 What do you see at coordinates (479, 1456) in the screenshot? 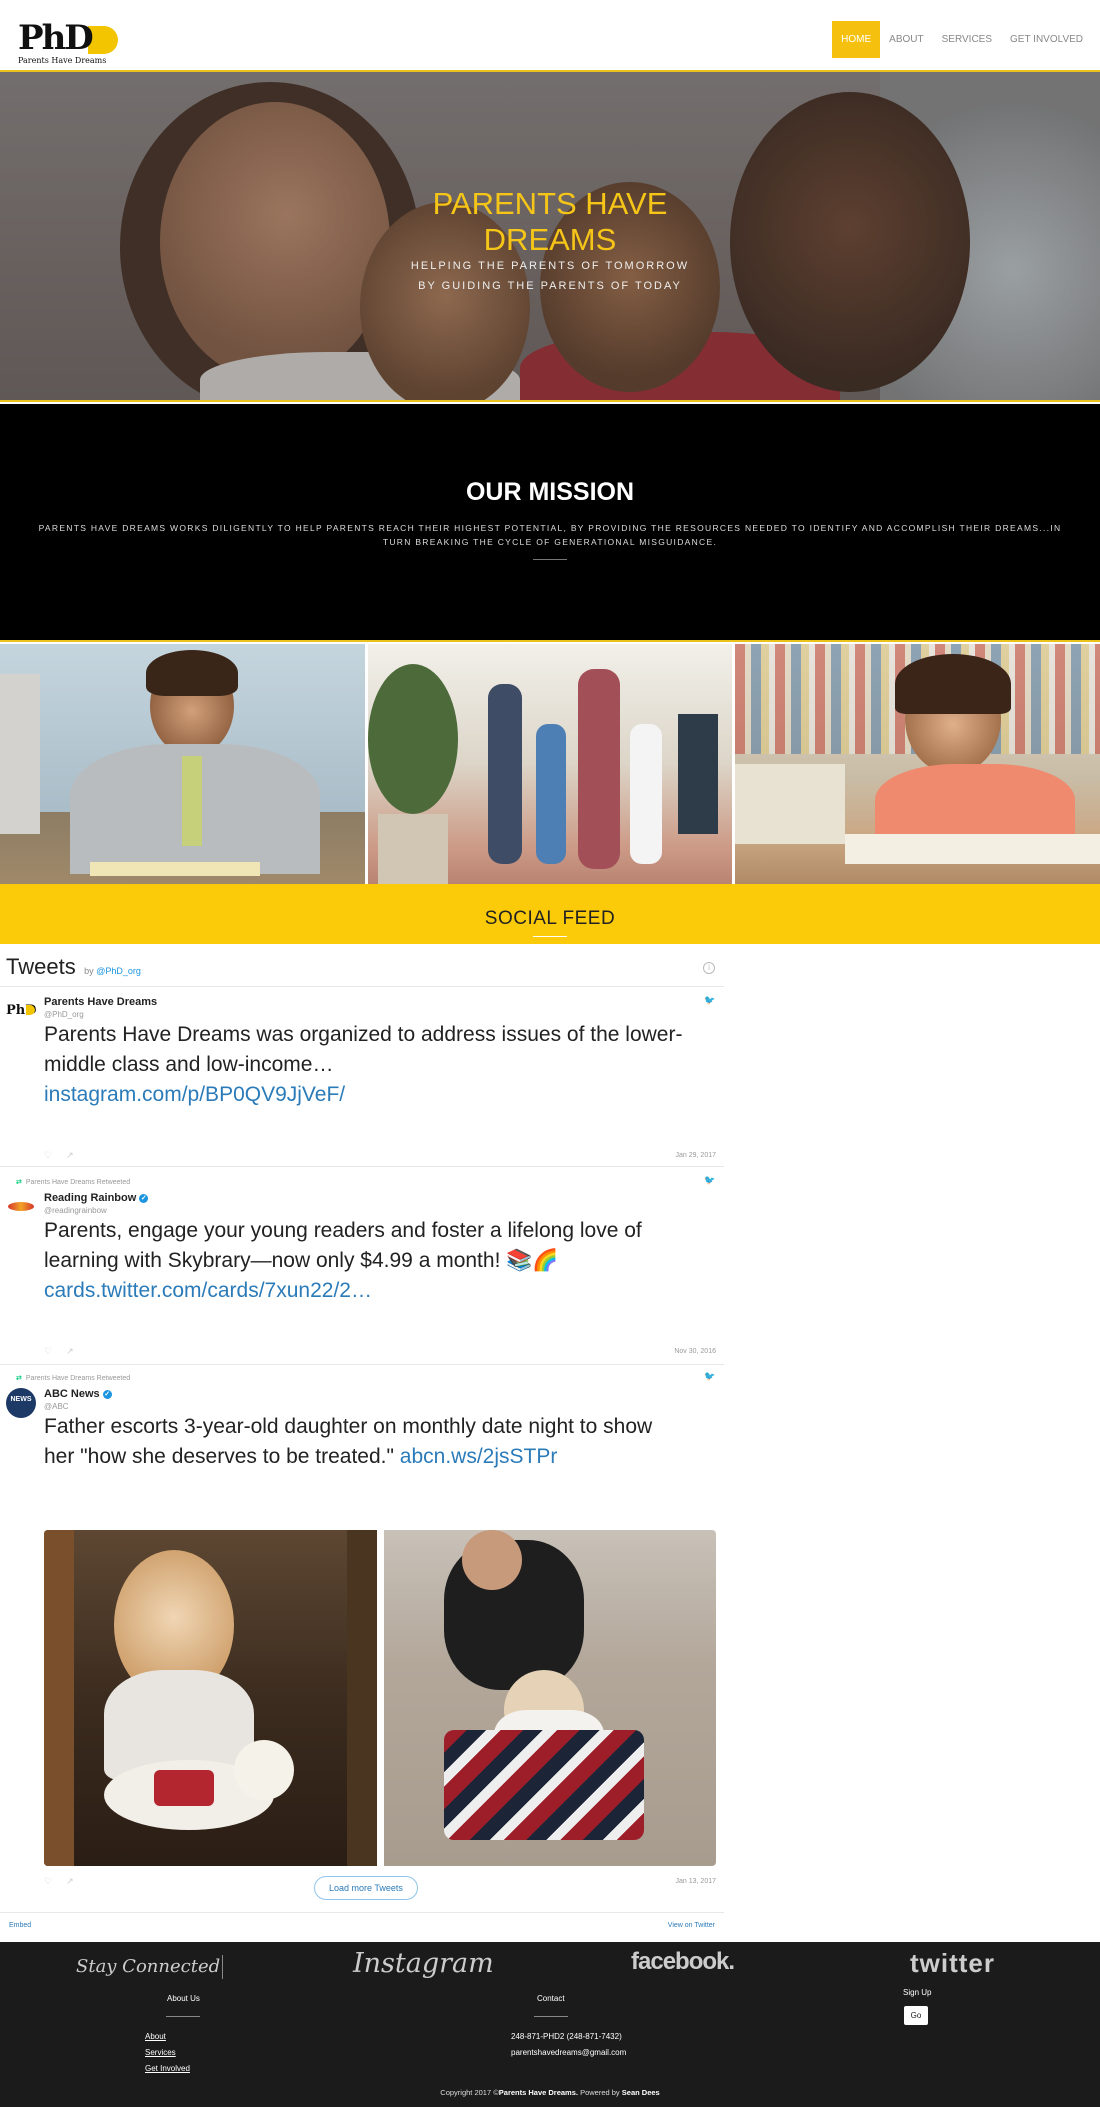
I see `tweet-link: abcn.ws/2jsSTPr` at bounding box center [479, 1456].